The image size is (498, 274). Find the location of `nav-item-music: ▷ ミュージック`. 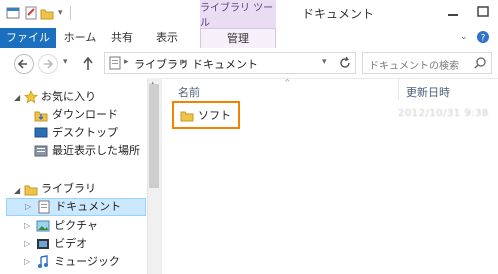

nav-item-music: ▷ ミュージック is located at coordinates (72, 262).